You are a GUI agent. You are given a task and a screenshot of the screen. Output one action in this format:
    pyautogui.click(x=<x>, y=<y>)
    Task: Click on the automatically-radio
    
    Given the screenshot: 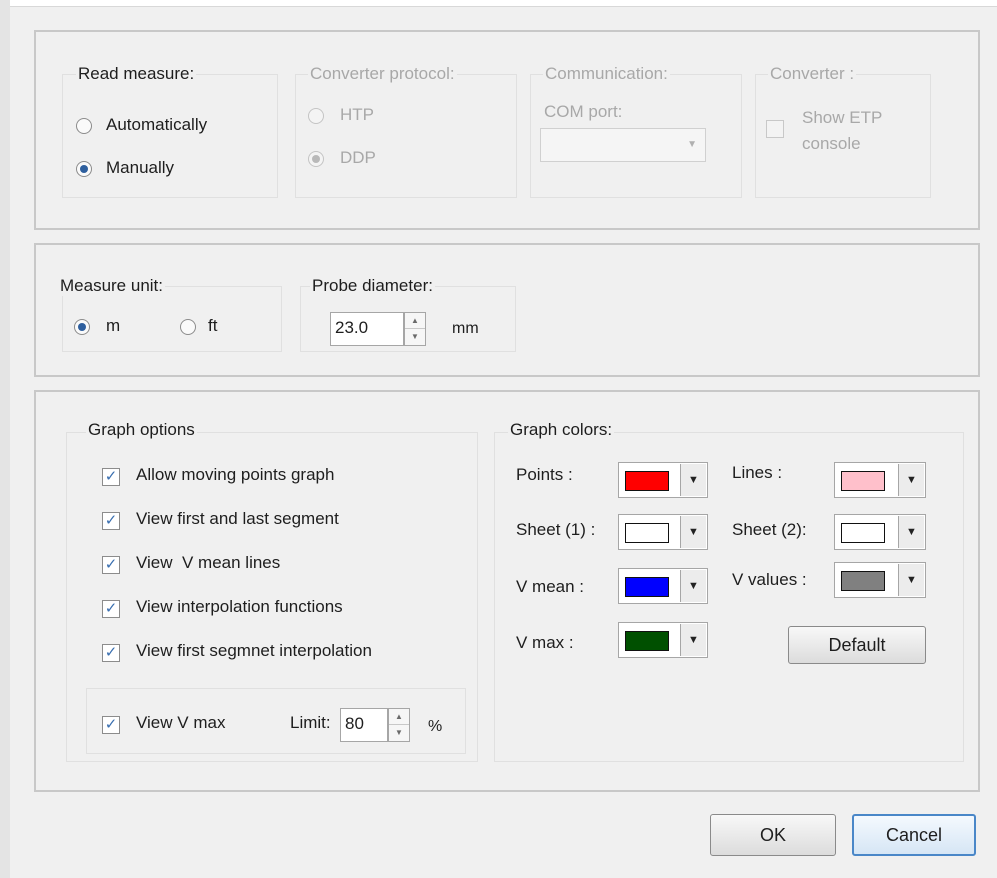 What is the action you would take?
    pyautogui.click(x=84, y=126)
    